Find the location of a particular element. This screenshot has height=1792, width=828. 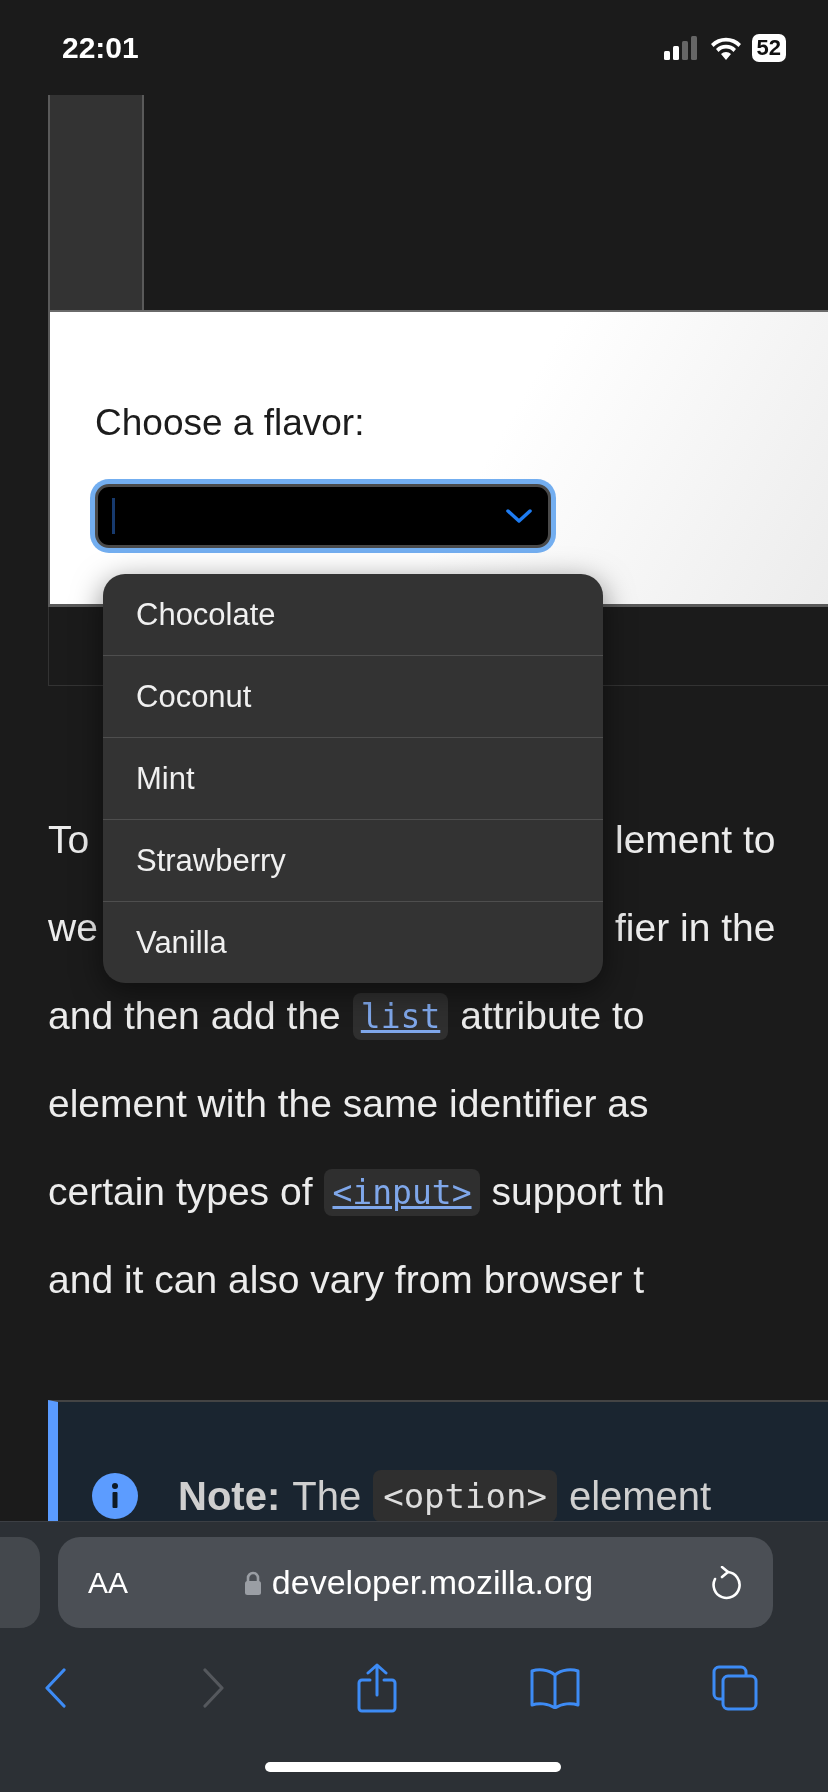

battery-indicator: 52 is located at coordinates (768, 47).